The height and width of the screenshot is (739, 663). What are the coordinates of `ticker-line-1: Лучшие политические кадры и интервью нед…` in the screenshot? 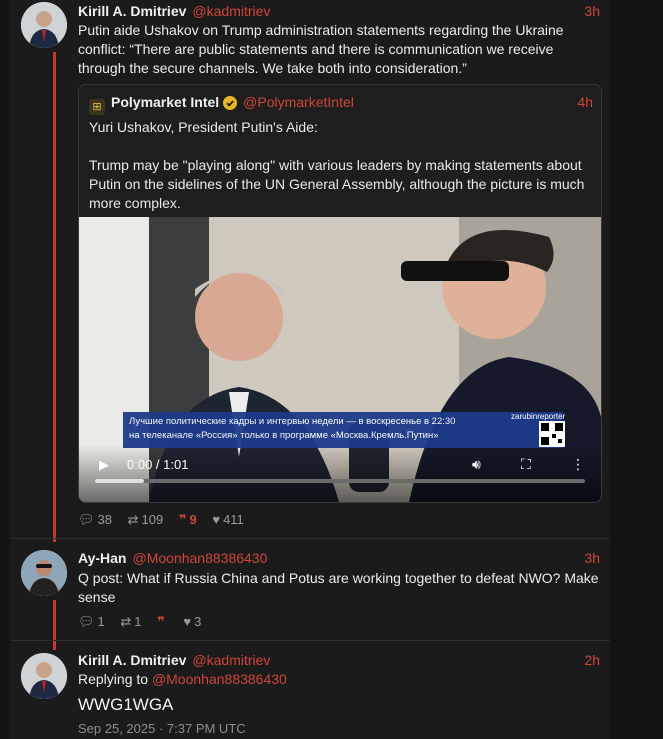 It's located at (292, 421).